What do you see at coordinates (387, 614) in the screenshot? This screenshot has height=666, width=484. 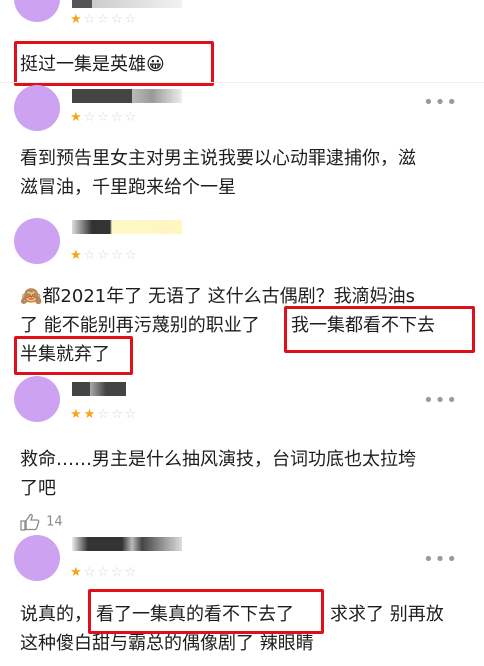 I see `comment-text: 求求了 别再放` at bounding box center [387, 614].